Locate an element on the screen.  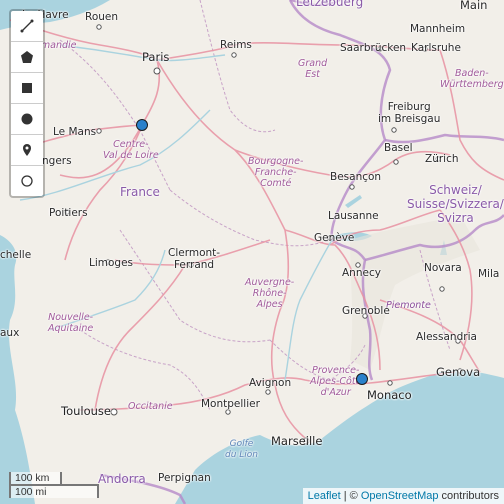
label-centre-val-de-loire: Centre- Val de Loire is located at coordinates (131, 150).